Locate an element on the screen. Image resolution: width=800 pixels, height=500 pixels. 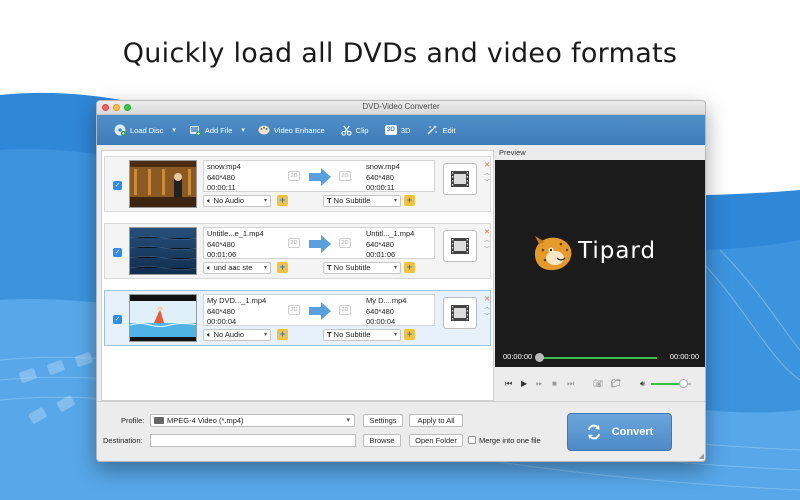
progress-track is located at coordinates (598, 358).